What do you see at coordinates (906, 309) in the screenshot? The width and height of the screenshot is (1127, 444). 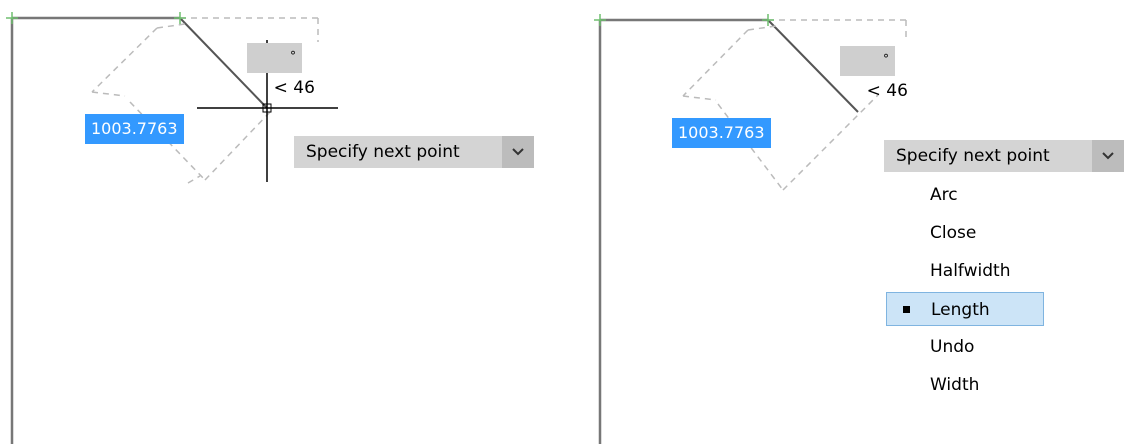 I see `selected-bullet-icon` at bounding box center [906, 309].